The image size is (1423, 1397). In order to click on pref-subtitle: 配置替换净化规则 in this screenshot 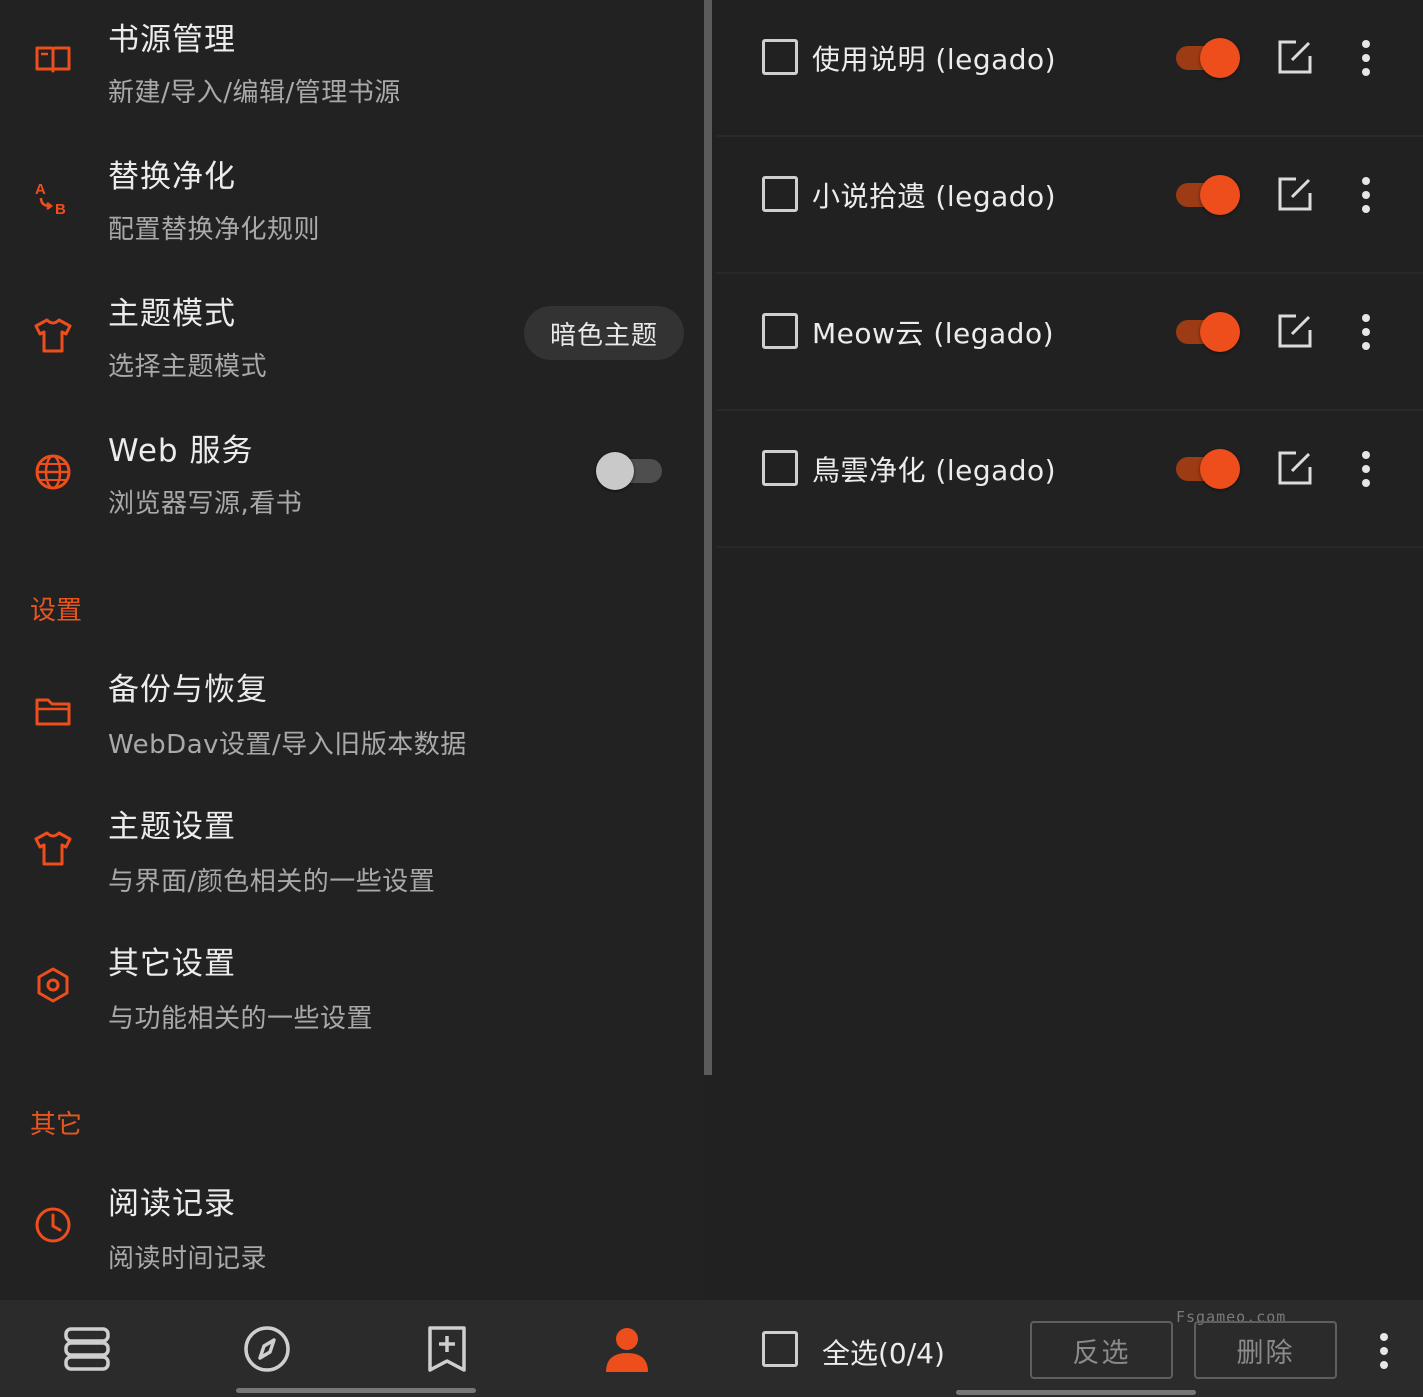, I will do `click(214, 230)`.